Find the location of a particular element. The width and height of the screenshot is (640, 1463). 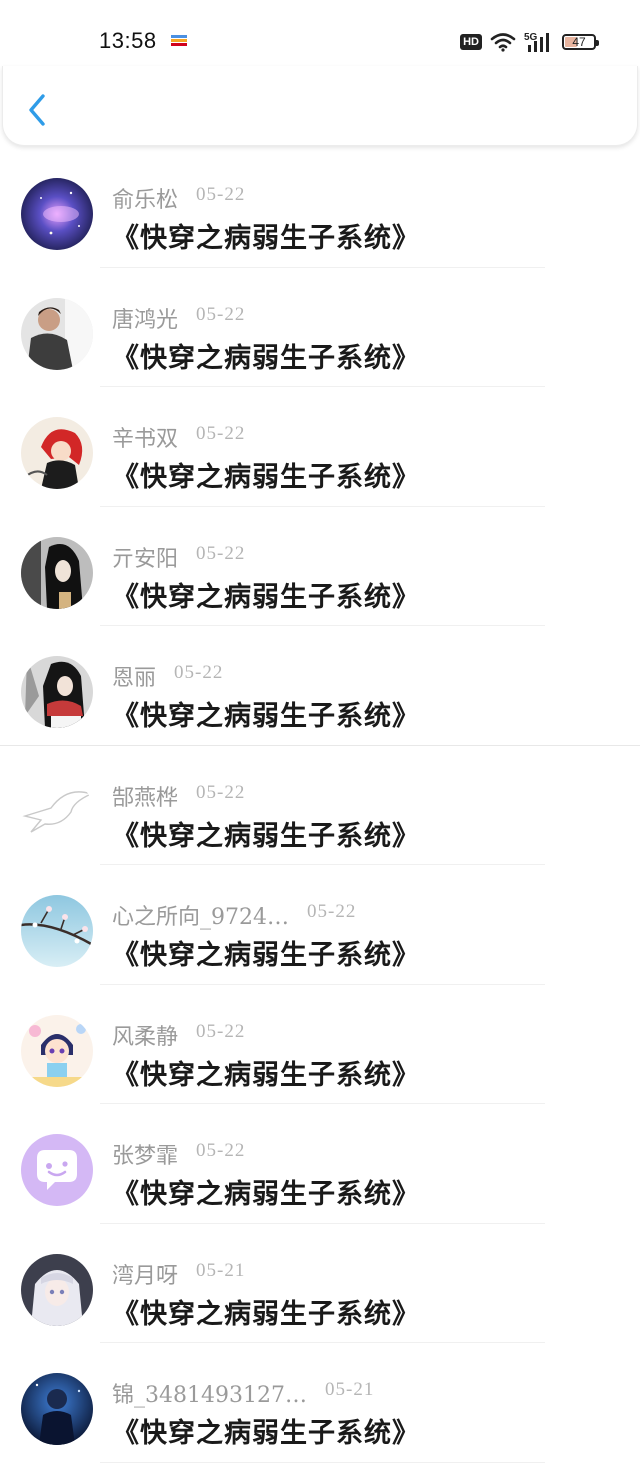

signal-5g-icon: 5G is located at coordinates (536, 42).